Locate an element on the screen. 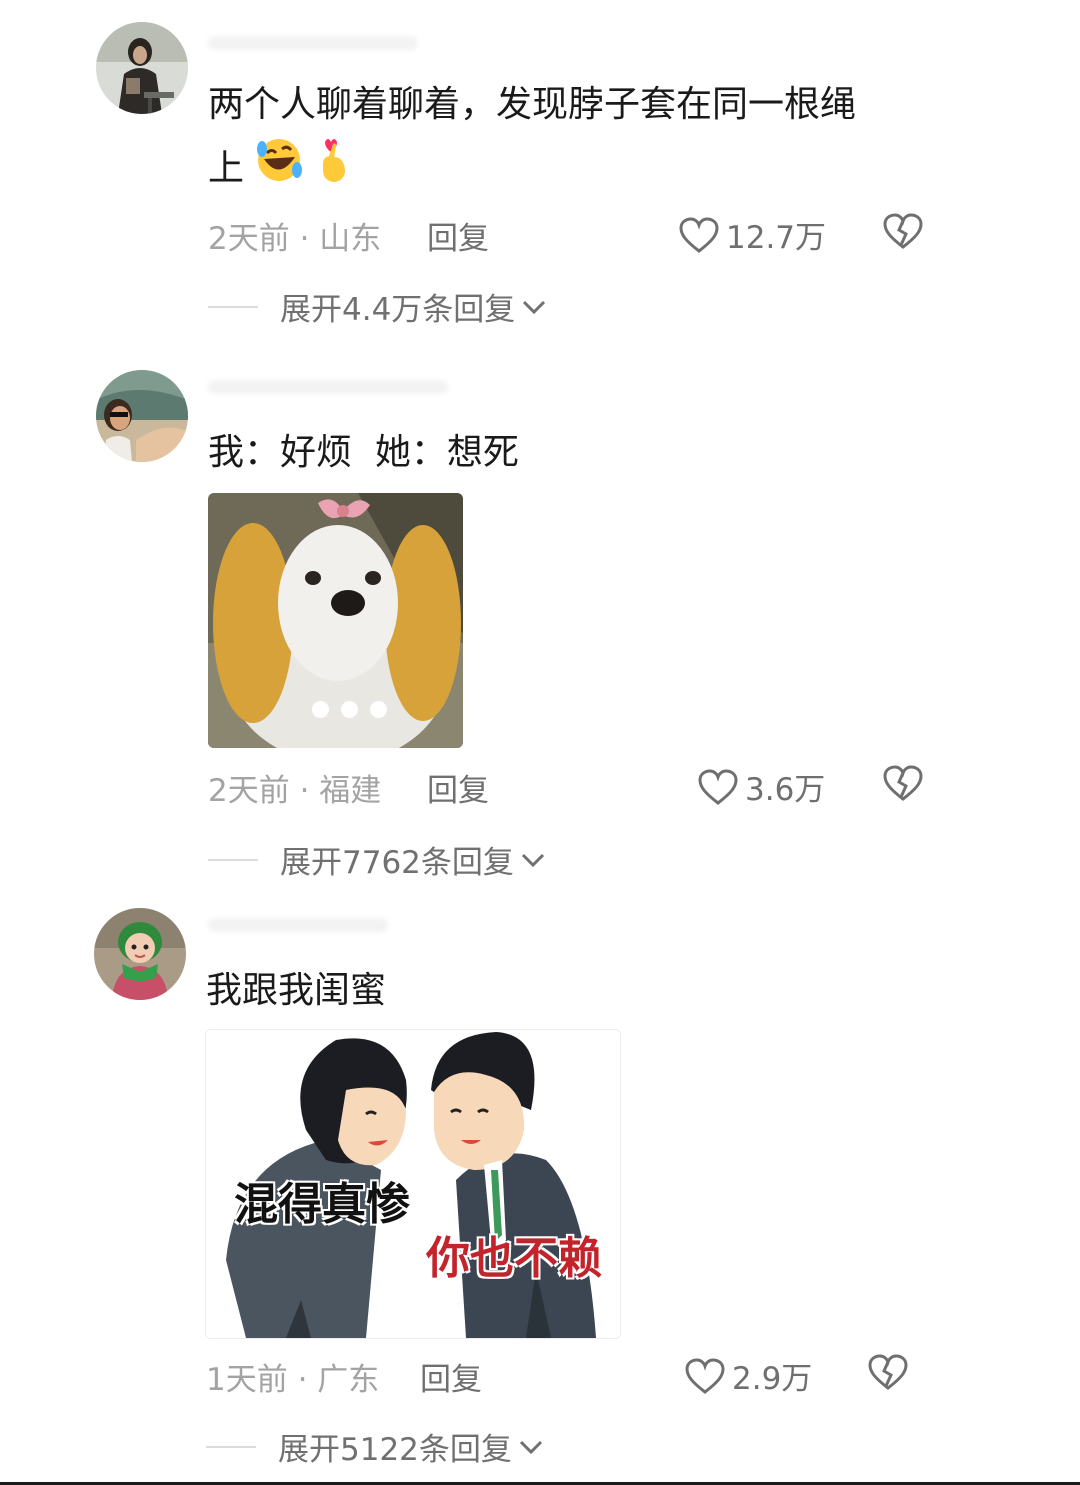 This screenshot has height=1485, width=1080. username-blurred is located at coordinates (298, 925).